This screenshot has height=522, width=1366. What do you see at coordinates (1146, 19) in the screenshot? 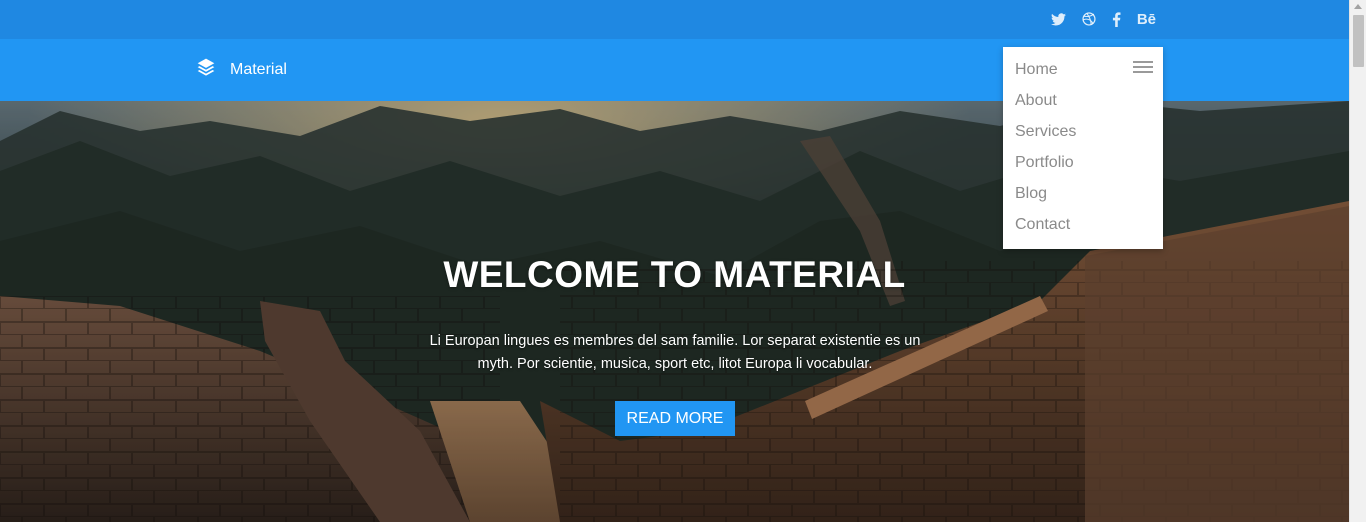
I see `behance-icon: Bē` at bounding box center [1146, 19].